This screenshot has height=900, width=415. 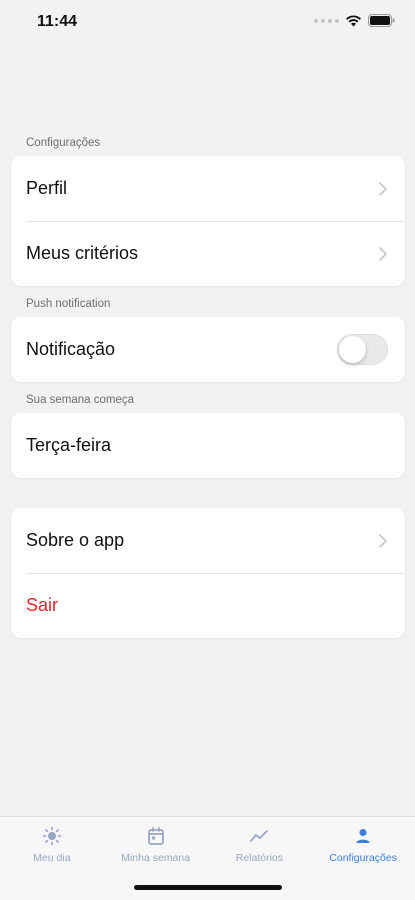 I want to click on user-icon, so click(x=363, y=836).